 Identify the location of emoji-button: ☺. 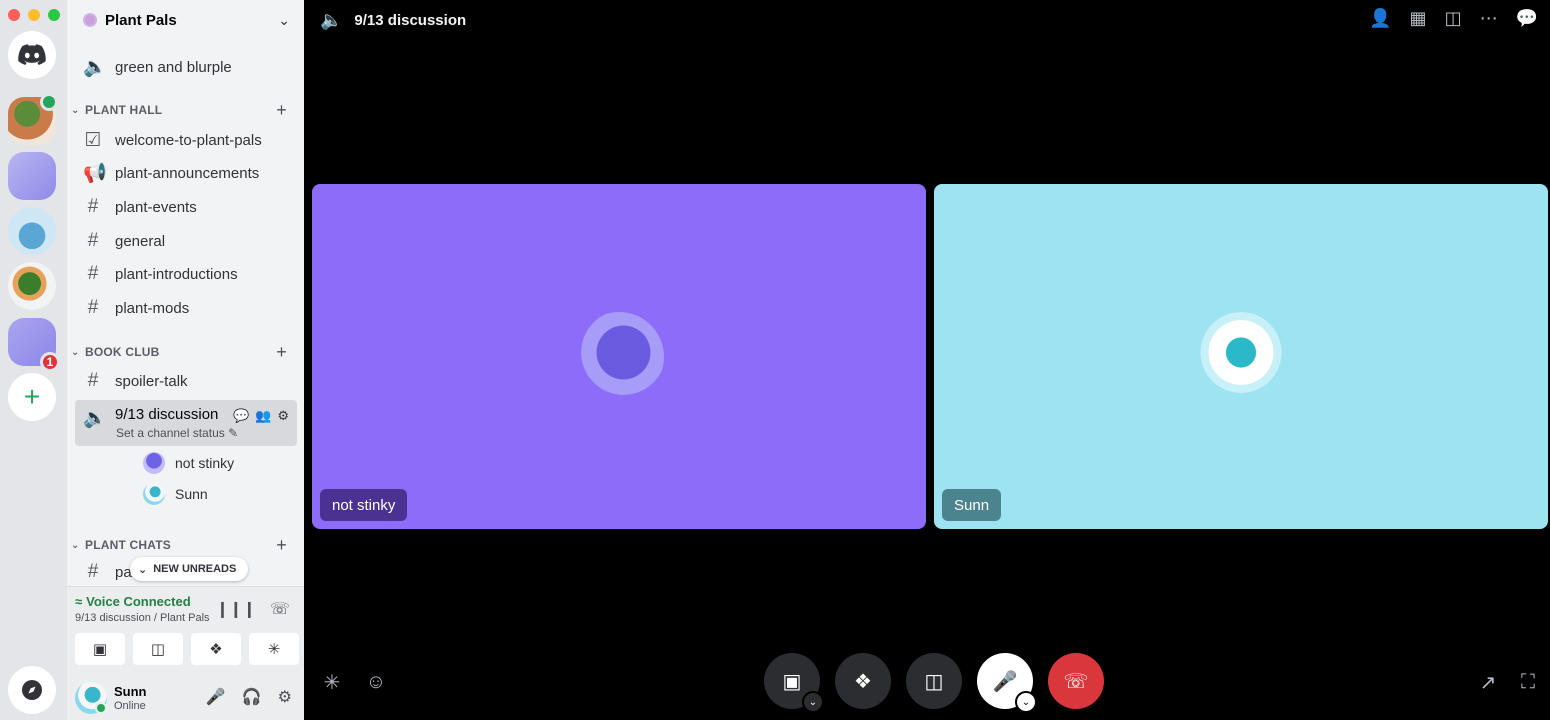
(376, 682).